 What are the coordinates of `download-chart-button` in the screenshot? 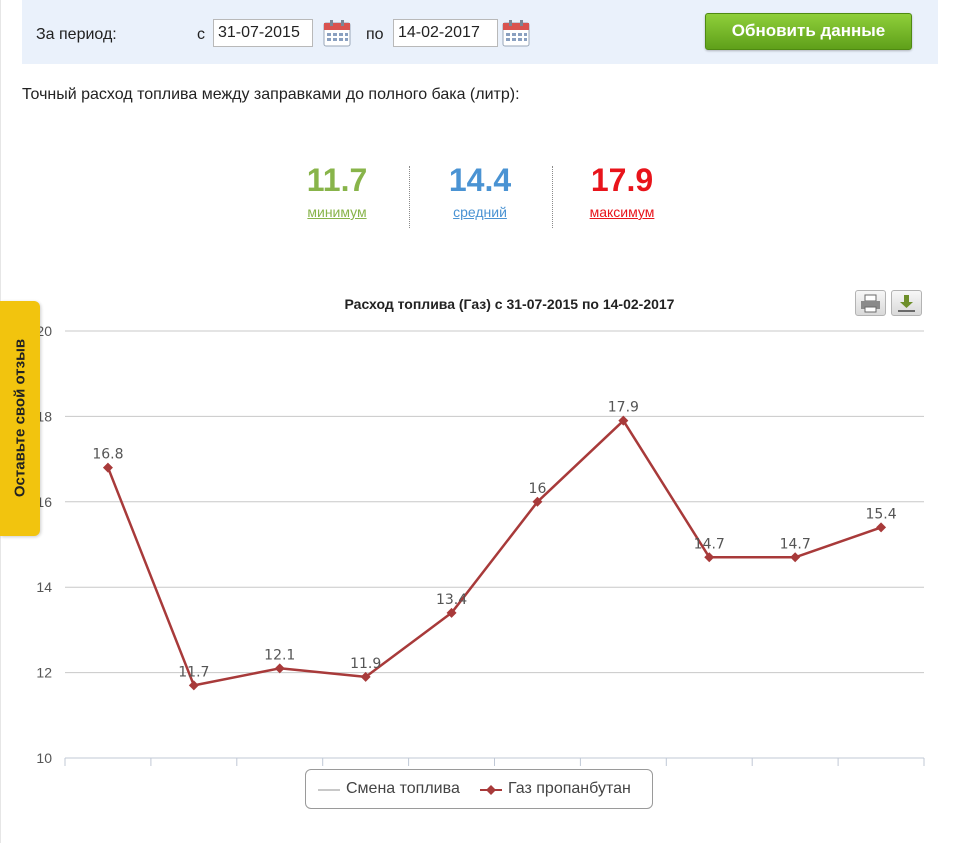 It's located at (906, 303).